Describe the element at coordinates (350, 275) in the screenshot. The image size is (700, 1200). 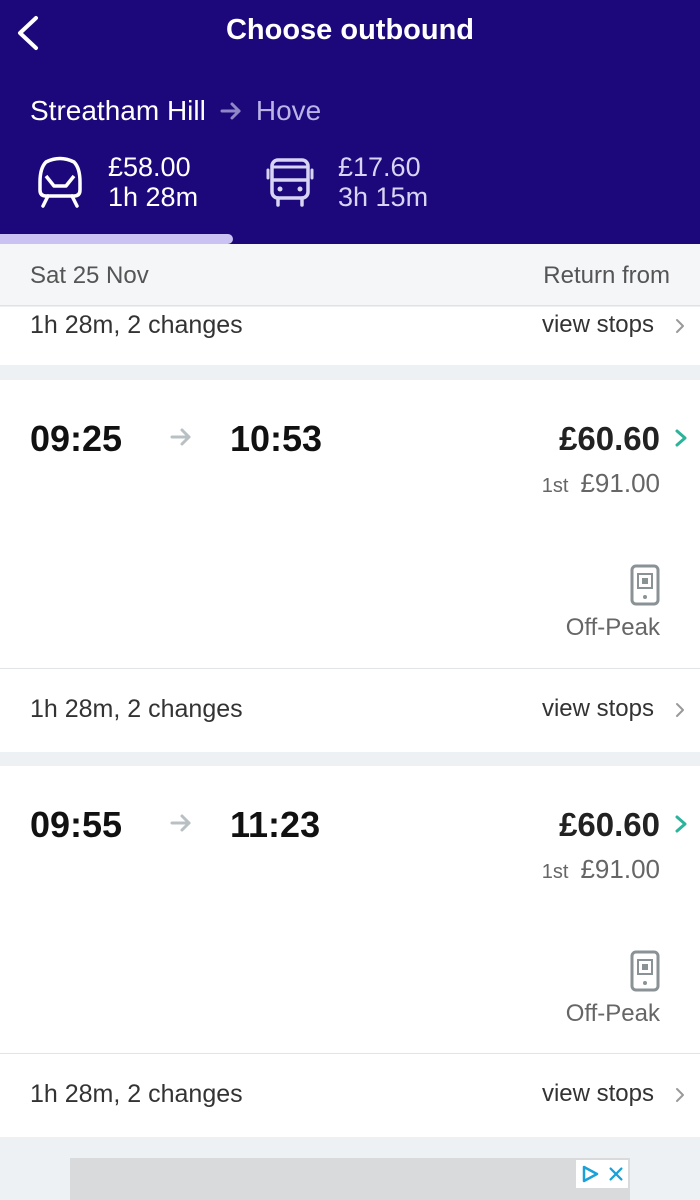
I see `date-row: Sat 25 Nov Return from` at that location.